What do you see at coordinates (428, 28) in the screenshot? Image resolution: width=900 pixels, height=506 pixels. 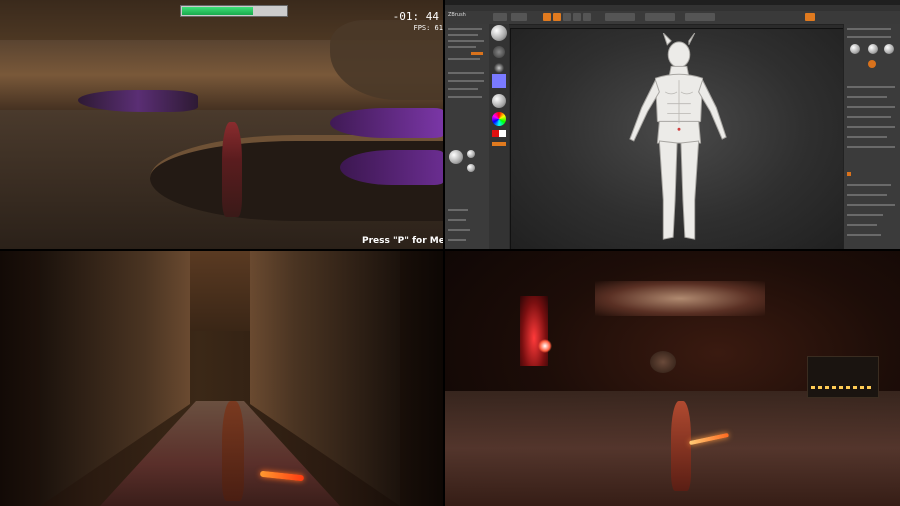 I see `fps-counter: FPS: 61` at bounding box center [428, 28].